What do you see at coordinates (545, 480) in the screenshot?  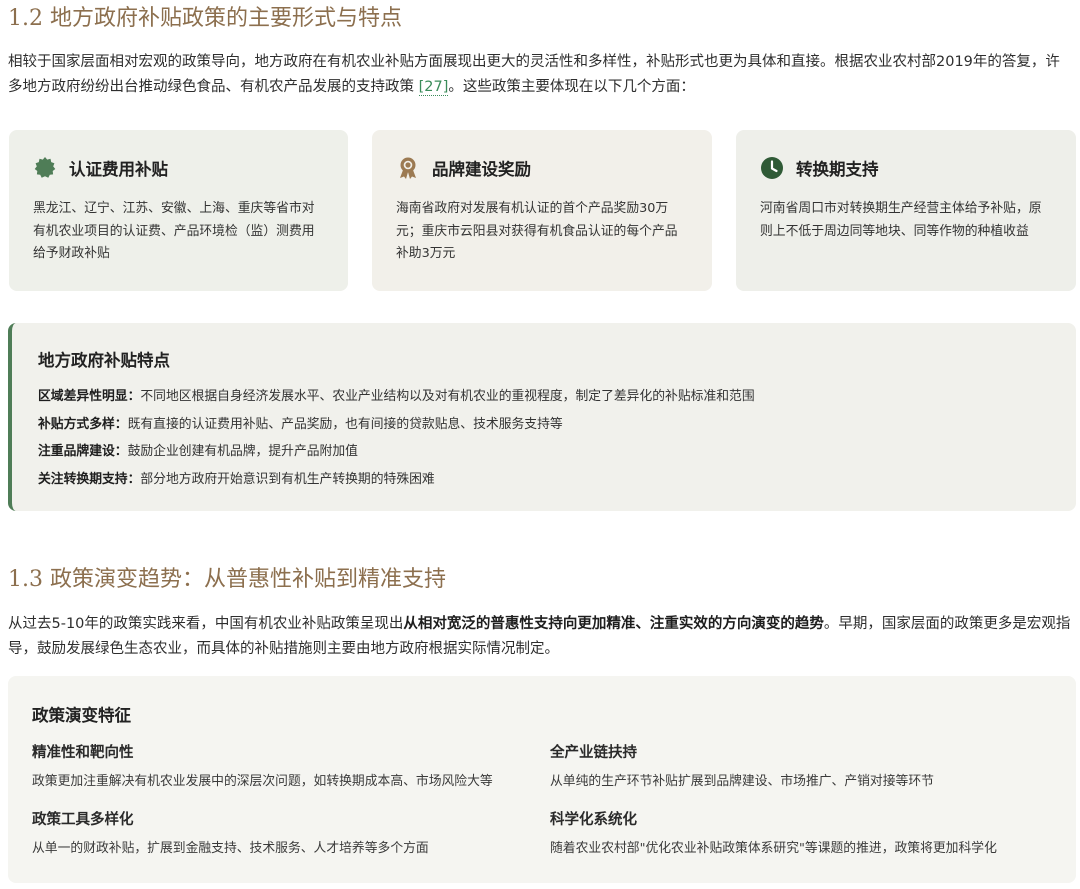 I see `feature-item: 关注转换期支持：部分地方政府开始意识到有机生产转换期的特殊困难` at bounding box center [545, 480].